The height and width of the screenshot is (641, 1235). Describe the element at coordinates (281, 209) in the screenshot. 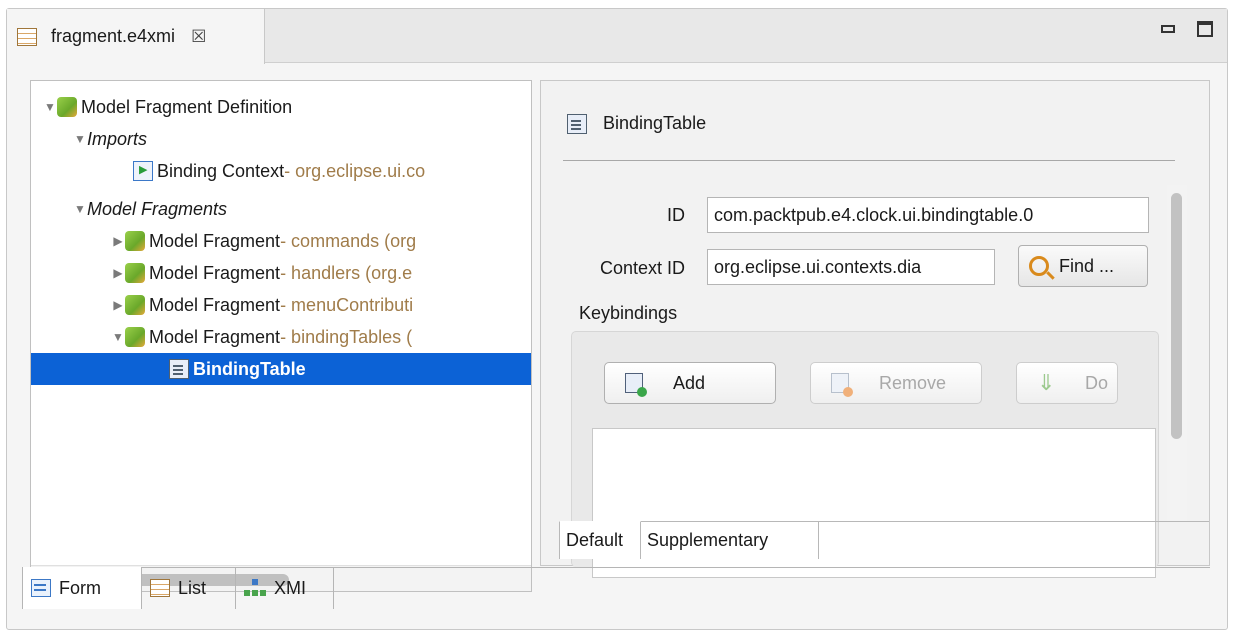

I see `tree-item-model-fragments: ▼ Model Fragments` at that location.